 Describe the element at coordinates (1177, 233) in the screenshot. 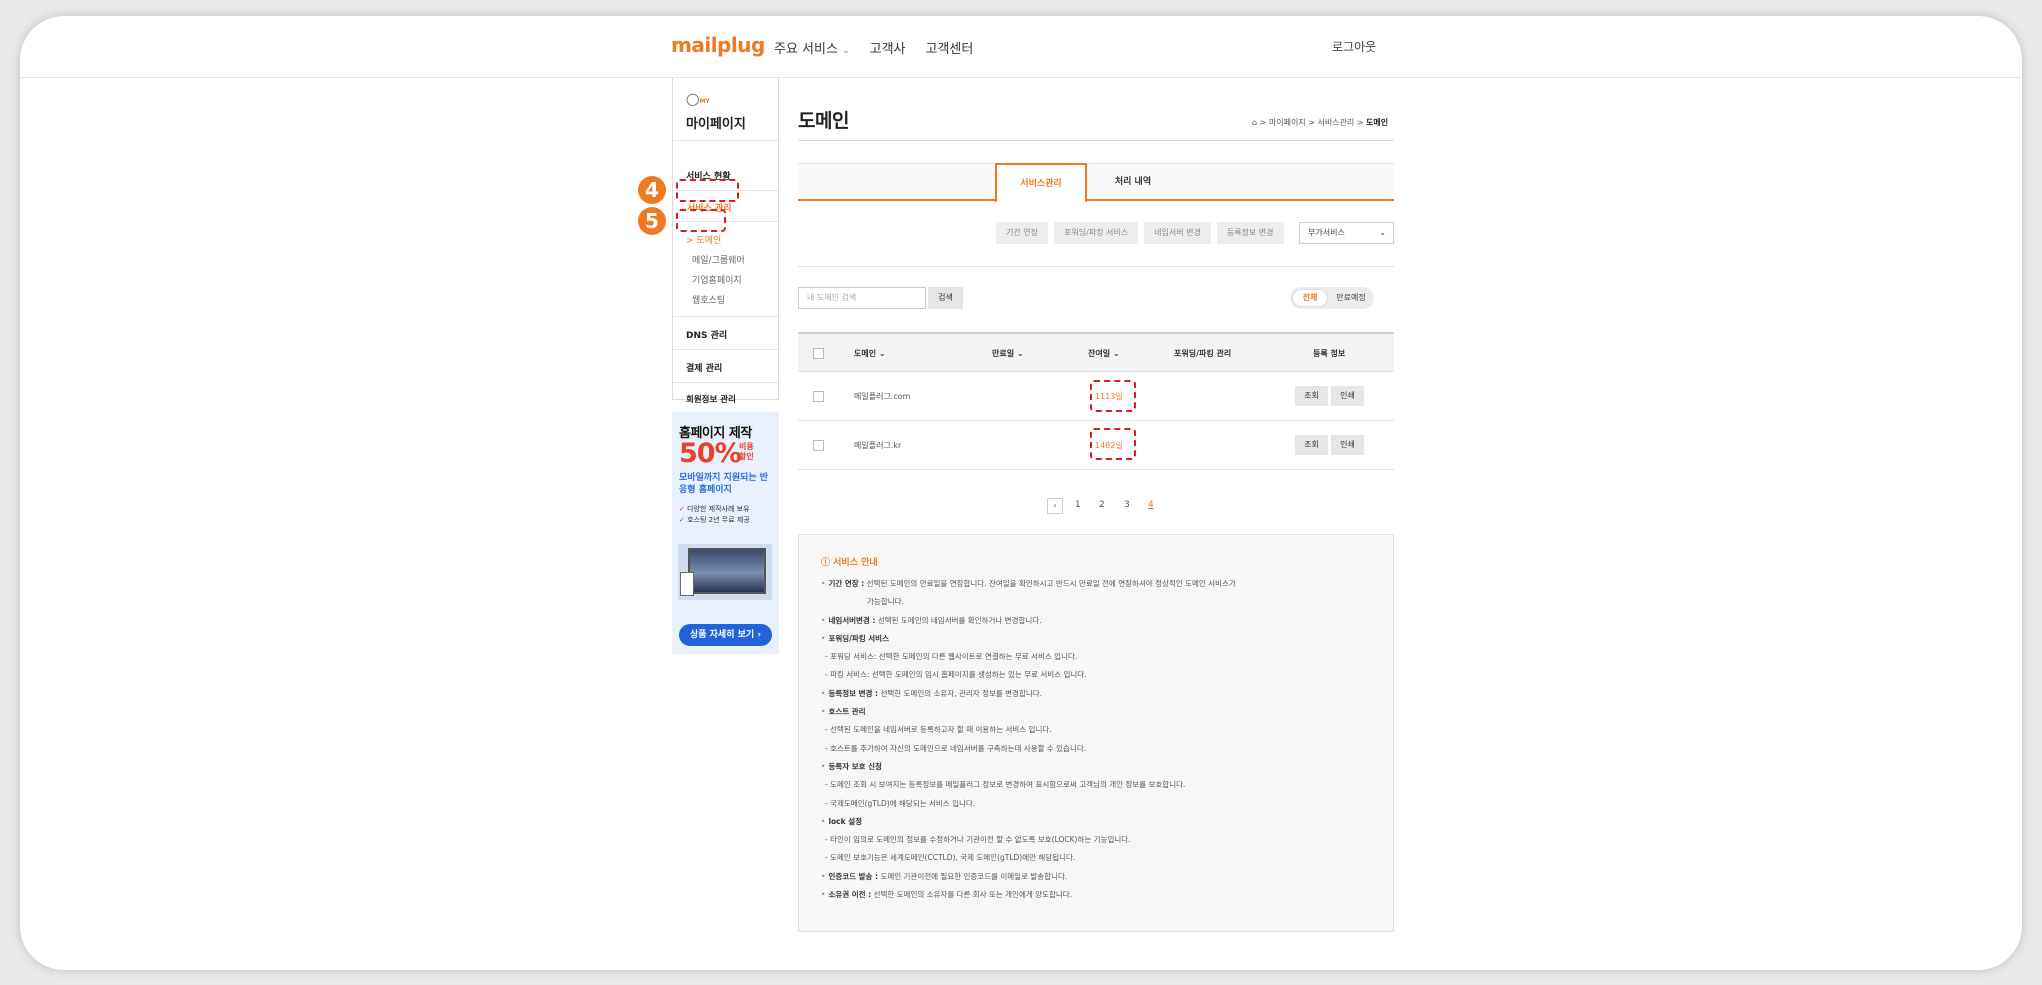

I see `change-nameserver-button: 네임서버 변경` at that location.